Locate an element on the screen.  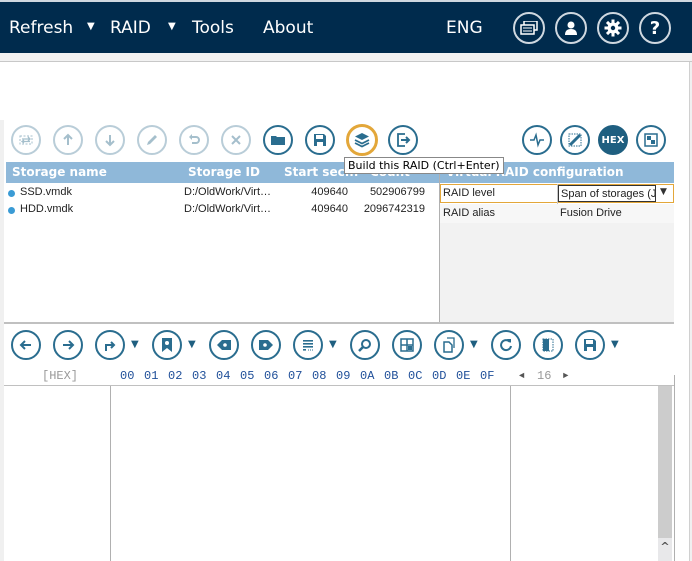
build-raid-button is located at coordinates (362, 140).